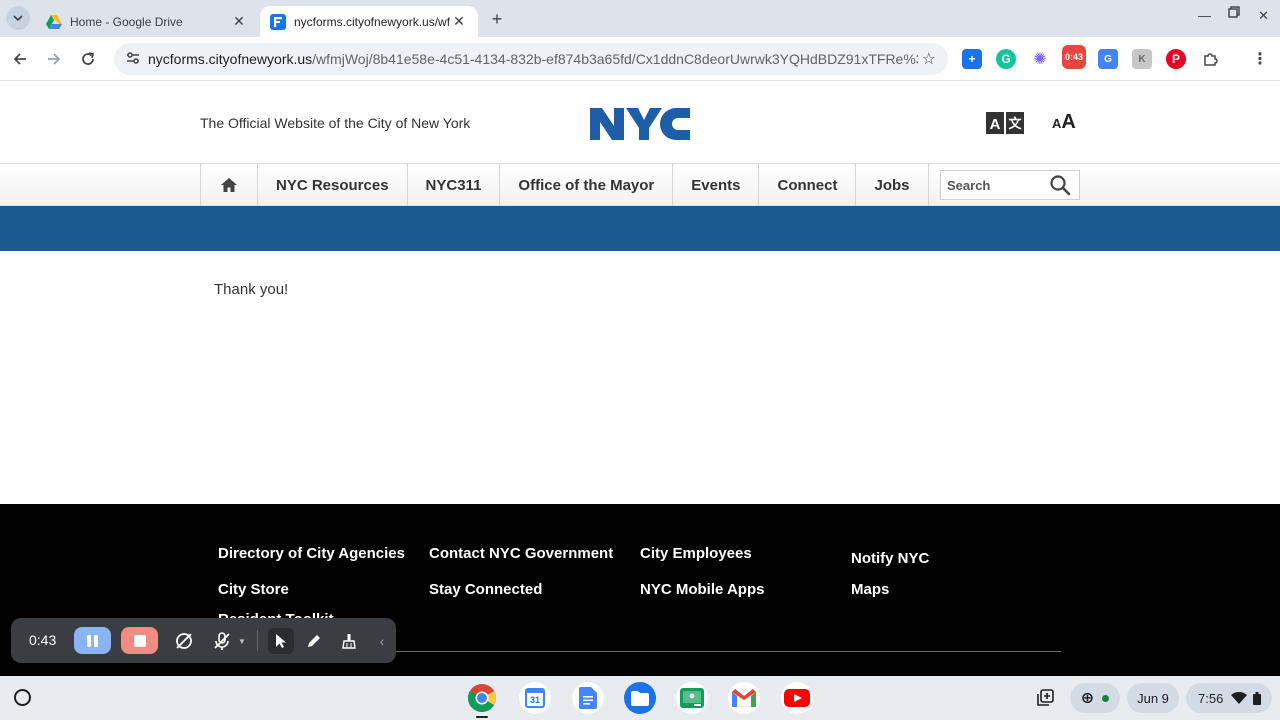 The width and height of the screenshot is (1280, 720). Describe the element at coordinates (744, 698) in the screenshot. I see `gmail-icon` at that location.